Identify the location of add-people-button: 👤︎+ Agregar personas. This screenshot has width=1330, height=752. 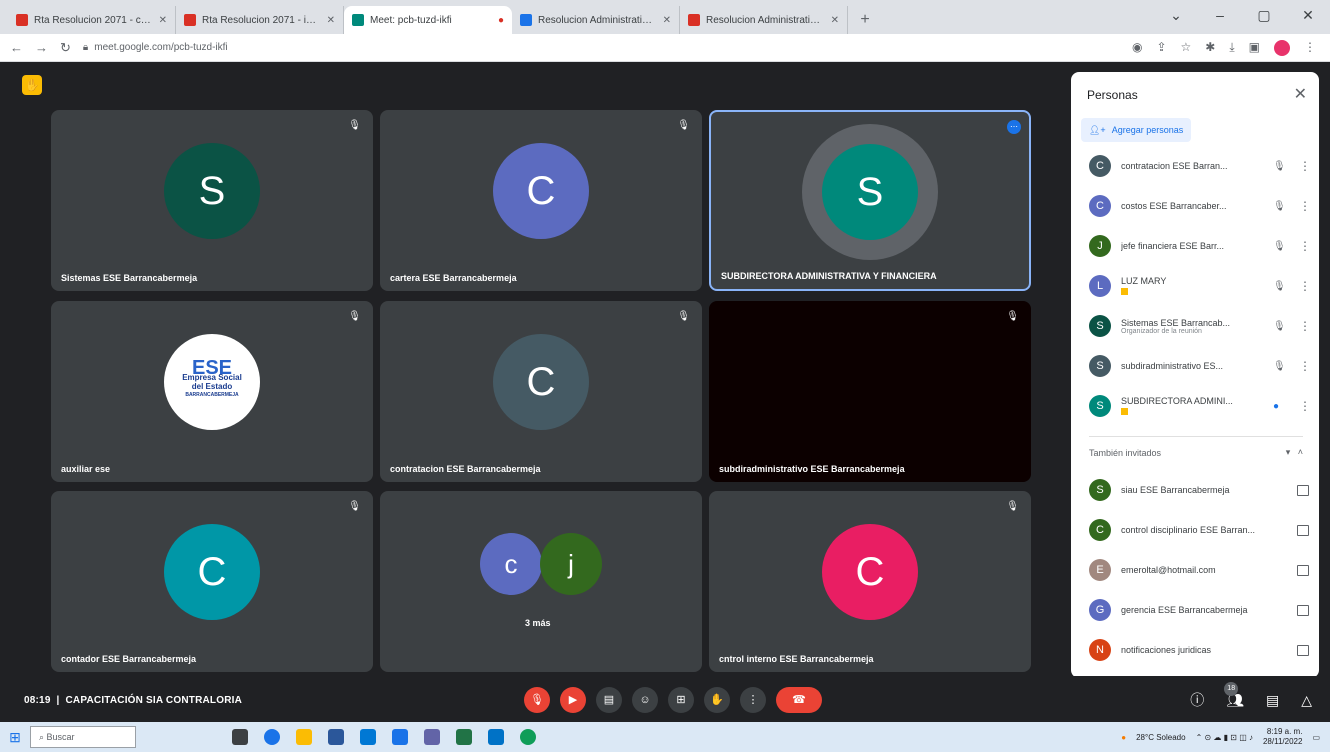
(1136, 130).